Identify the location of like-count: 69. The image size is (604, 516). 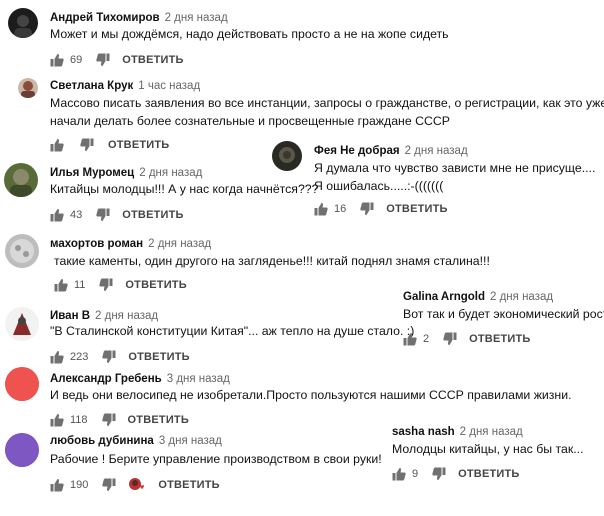
(76, 60).